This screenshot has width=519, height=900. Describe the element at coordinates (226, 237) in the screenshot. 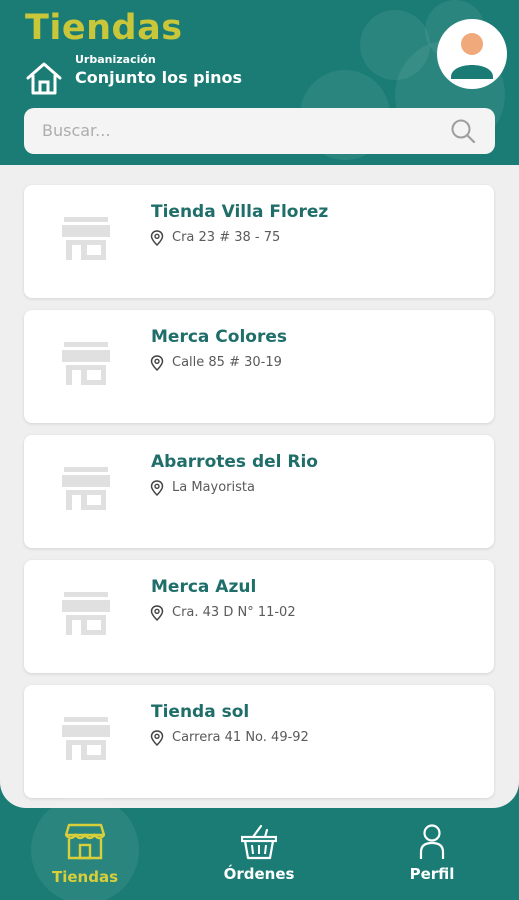

I see `store-address: Cra 23 # 38 - 75` at that location.